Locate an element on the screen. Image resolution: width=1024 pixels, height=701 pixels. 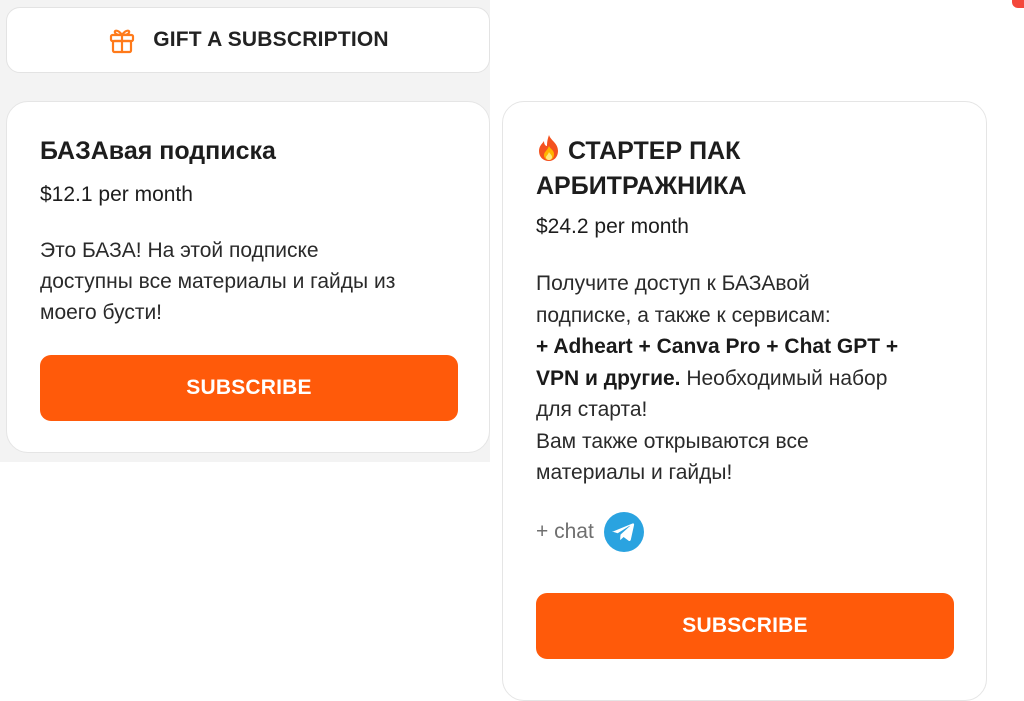
tier-description-line: Вам также открываются все is located at coordinates (672, 441).